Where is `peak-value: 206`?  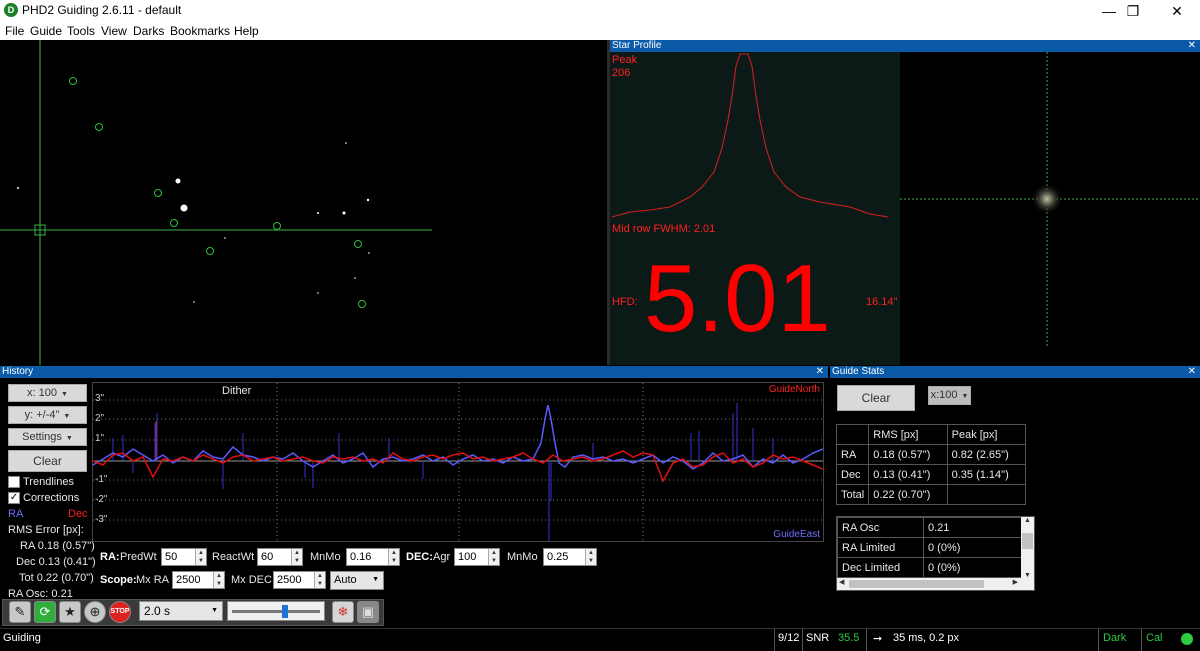 peak-value: 206 is located at coordinates (621, 73).